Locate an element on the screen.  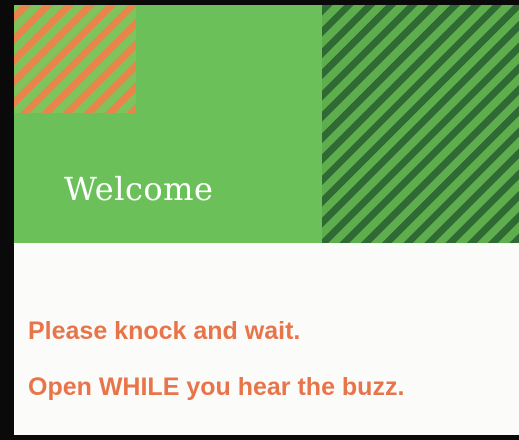
background-edge is located at coordinates (259, 437).